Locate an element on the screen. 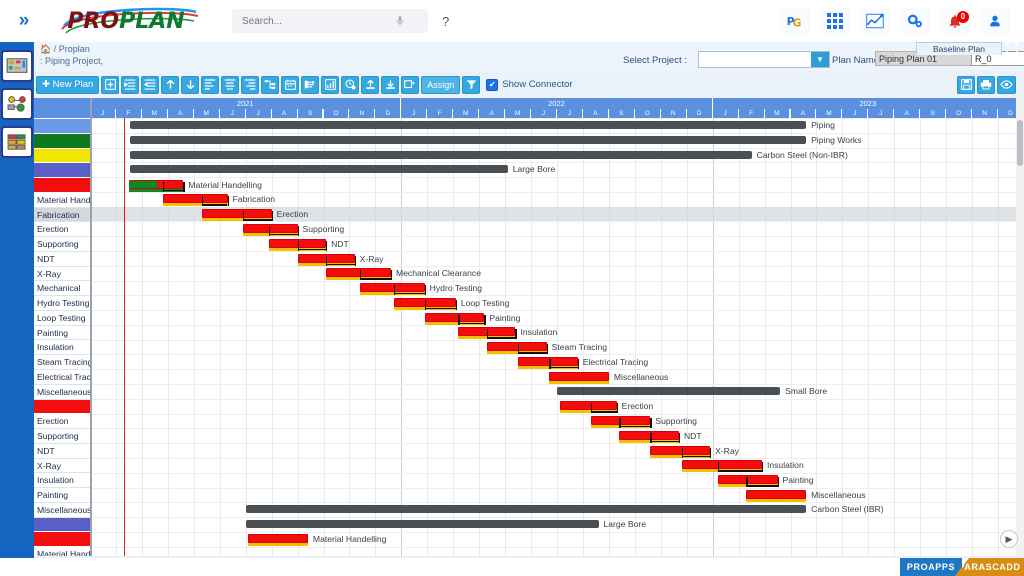  fullscreen-icon is located at coordinates (1012, 48).